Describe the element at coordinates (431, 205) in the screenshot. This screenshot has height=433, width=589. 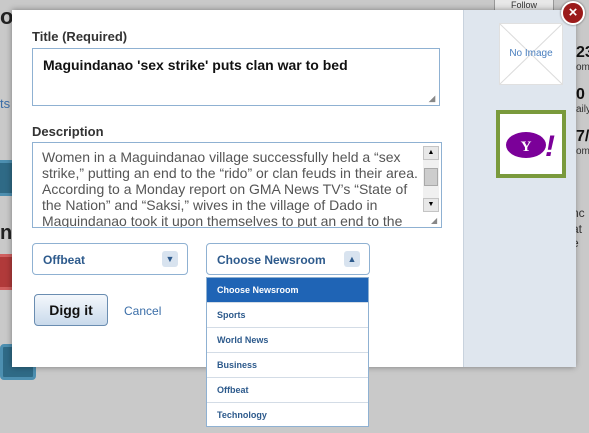
I see `scroll-down-icon: ▼` at that location.